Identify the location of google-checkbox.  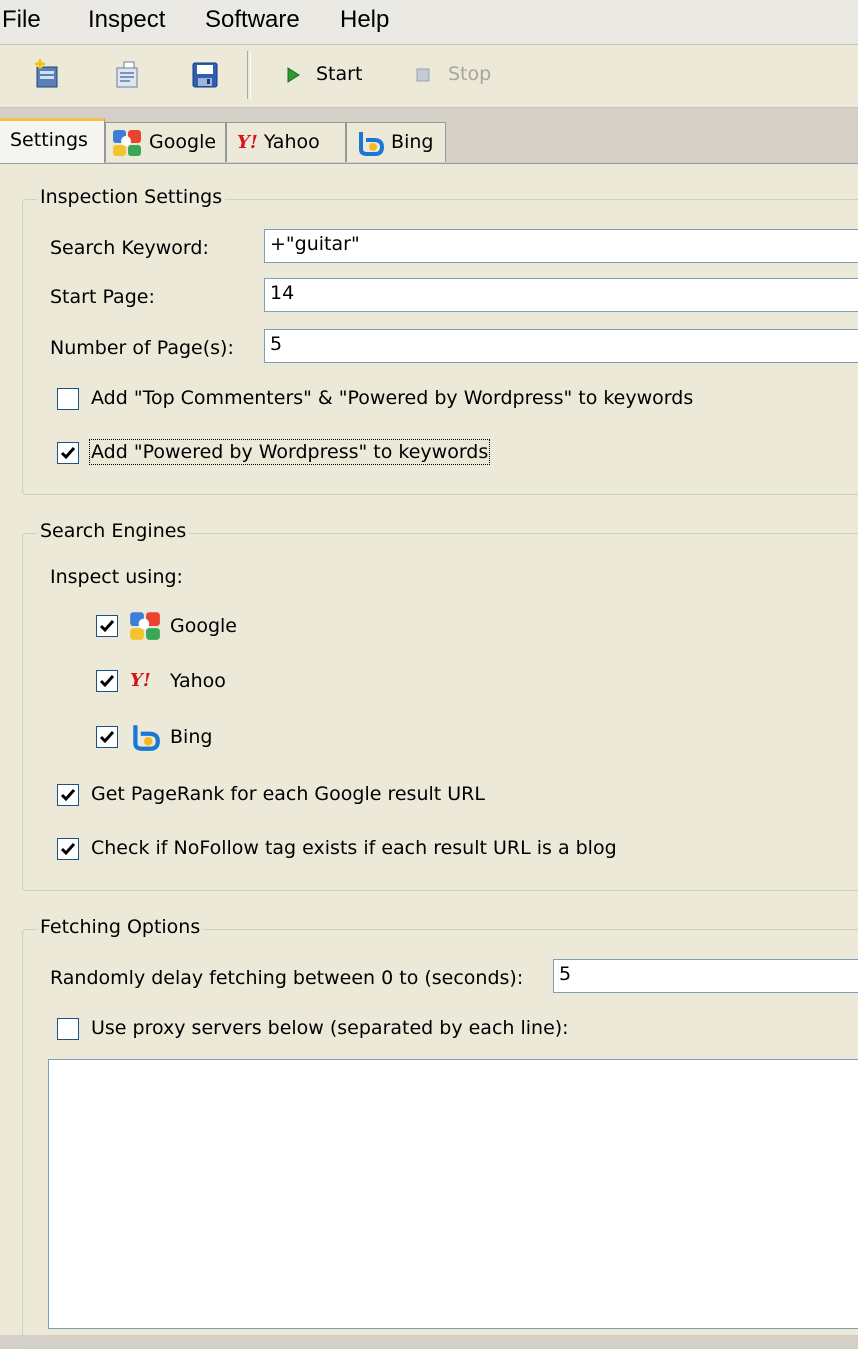
(107, 626).